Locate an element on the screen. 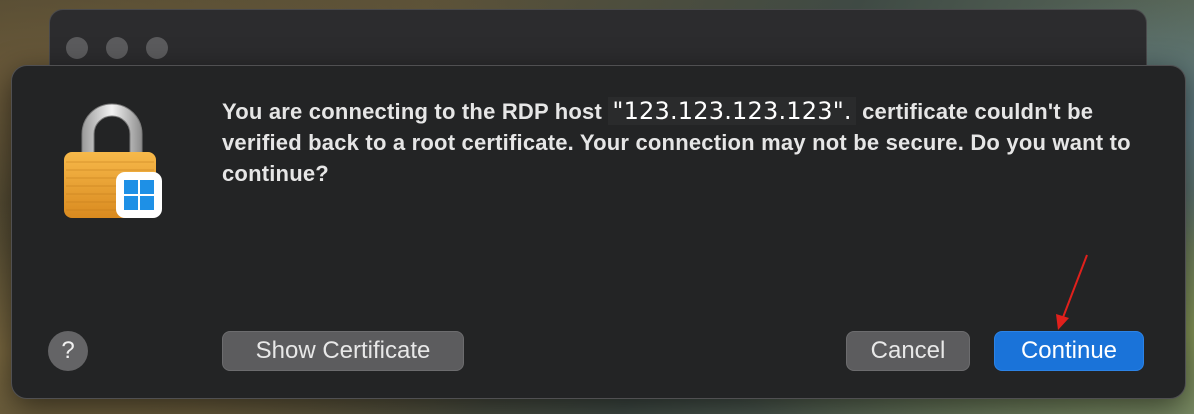  window-zoom-dot is located at coordinates (157, 48).